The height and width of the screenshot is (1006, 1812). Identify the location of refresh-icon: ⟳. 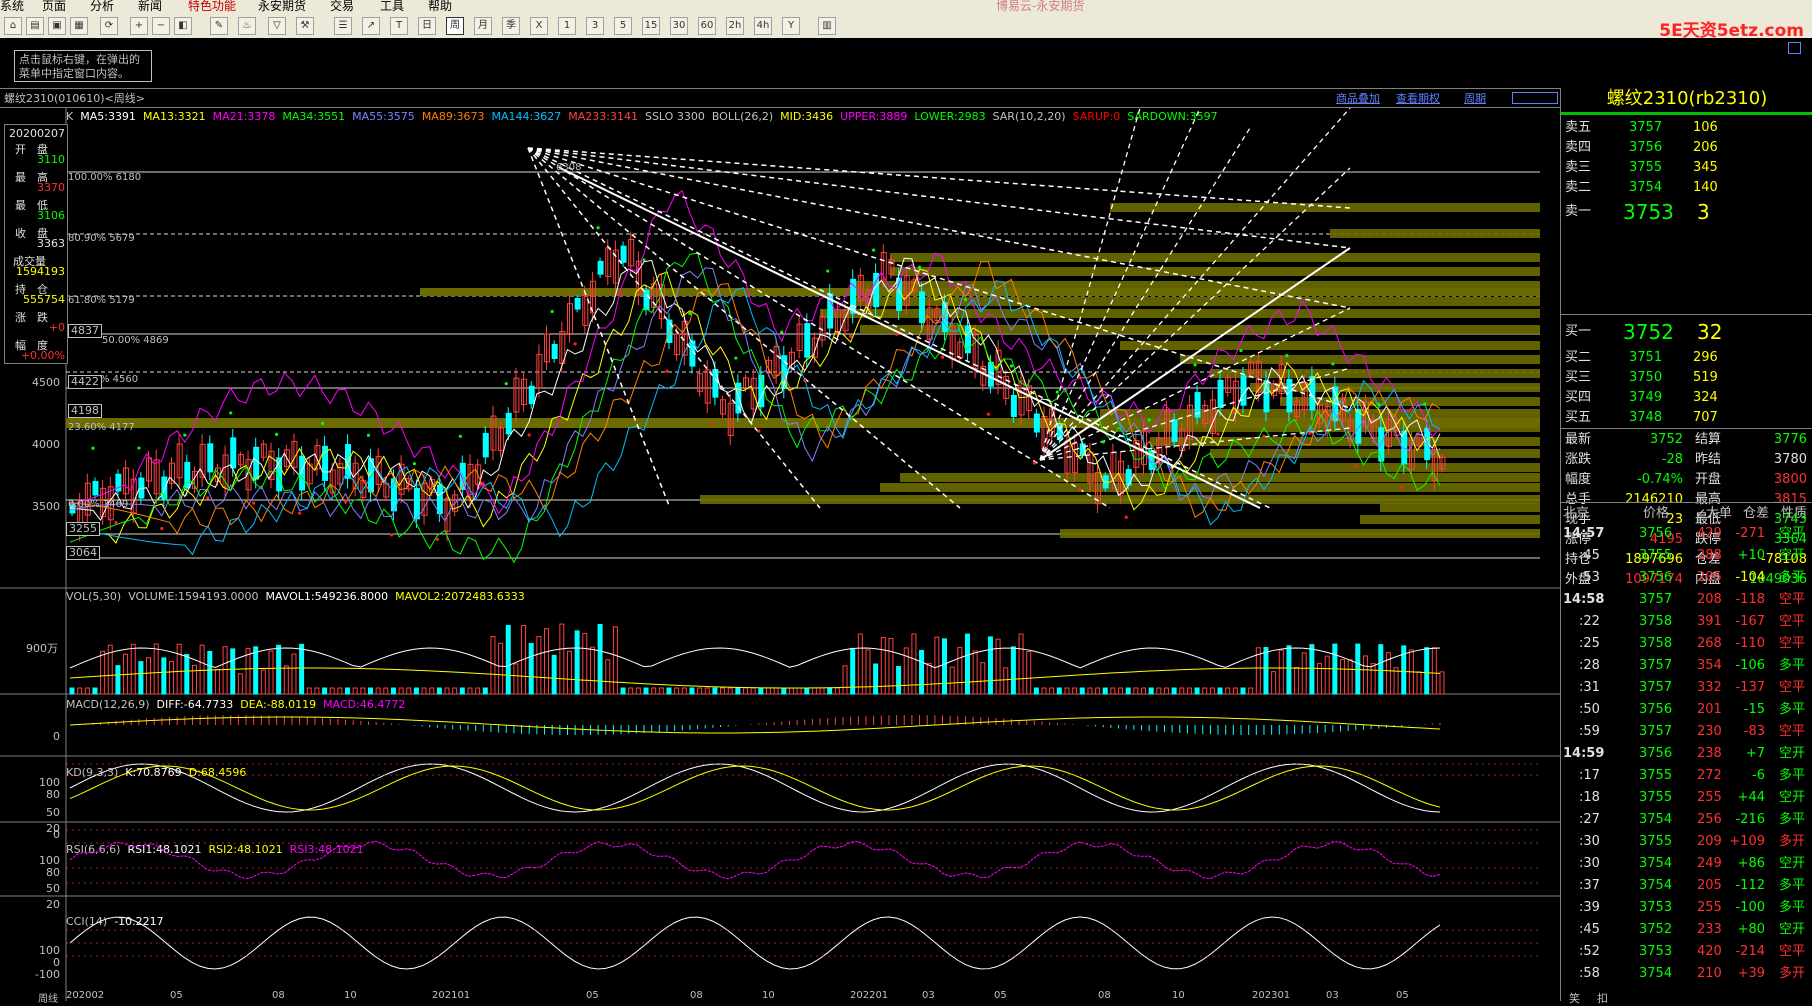
(109, 26).